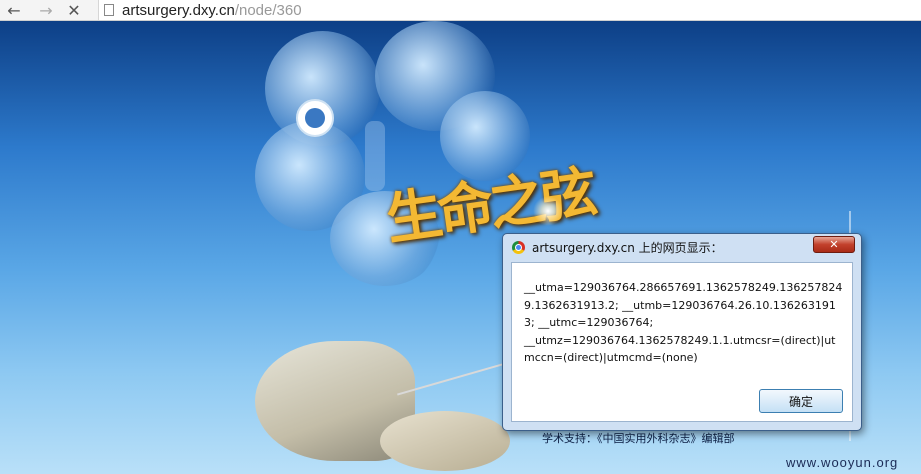 The image size is (921, 474). What do you see at coordinates (315, 118) in the screenshot?
I see `society-logo` at bounding box center [315, 118].